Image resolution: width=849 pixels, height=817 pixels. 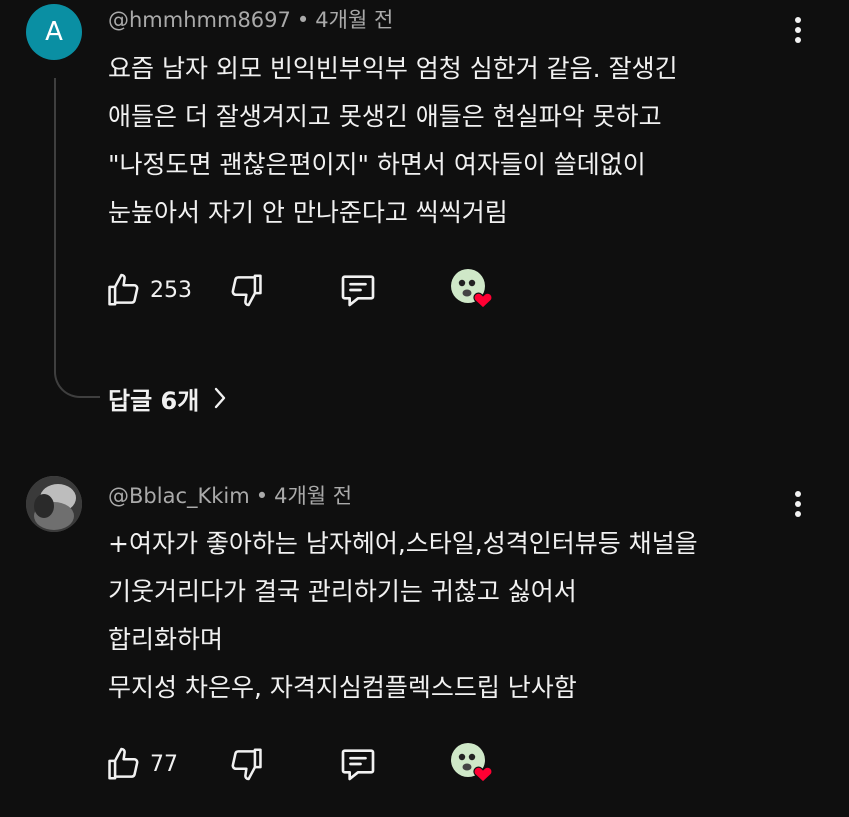 I want to click on comment-meta: @Bblac_Kkim • 4개월 전, so click(x=230, y=495).